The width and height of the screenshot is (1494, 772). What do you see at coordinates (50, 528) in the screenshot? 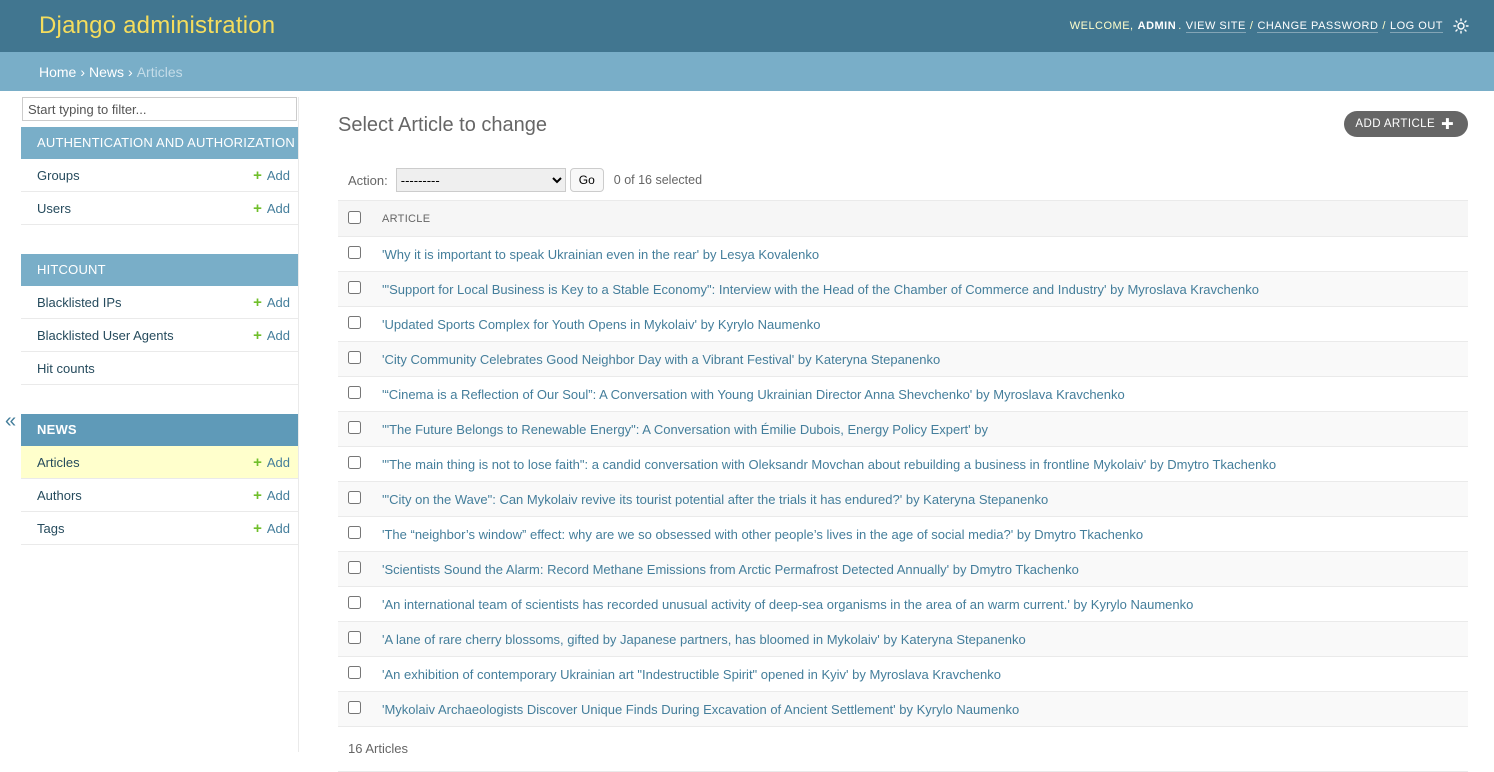
I see `model-link: Tags` at bounding box center [50, 528].